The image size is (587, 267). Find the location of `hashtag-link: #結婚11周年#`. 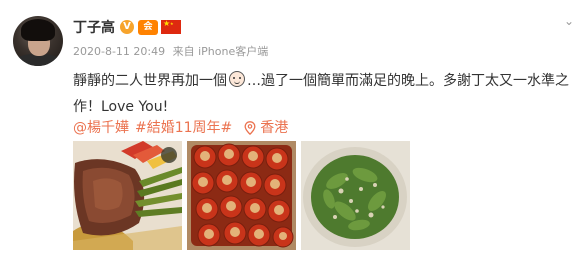

hashtag-link: #結婚11周年# is located at coordinates (183, 128).